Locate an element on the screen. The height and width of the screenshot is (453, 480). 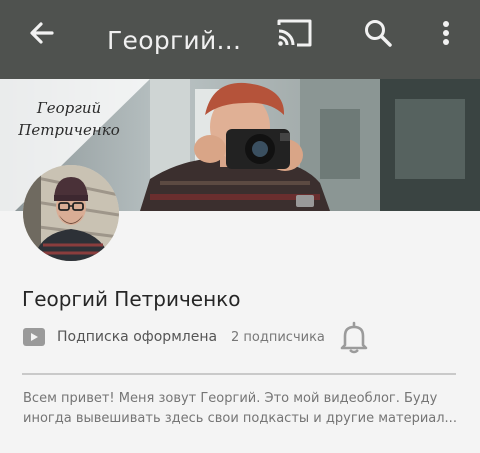
notification-bell-button is located at coordinates (354, 337).